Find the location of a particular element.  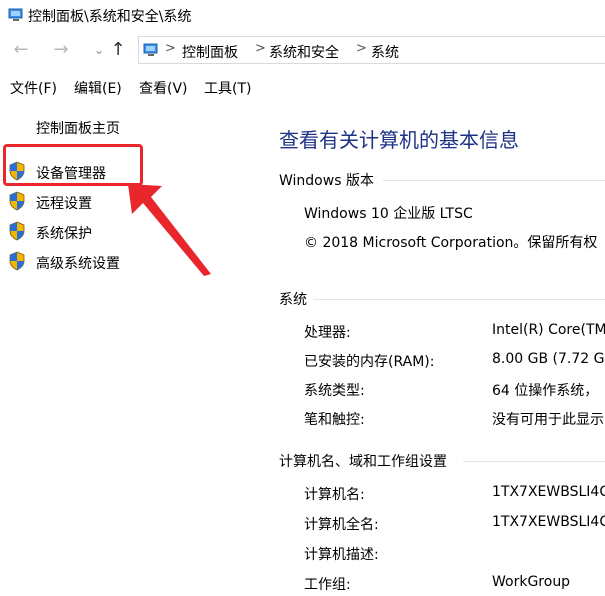

menu-tools: 工具(T) is located at coordinates (227, 88).